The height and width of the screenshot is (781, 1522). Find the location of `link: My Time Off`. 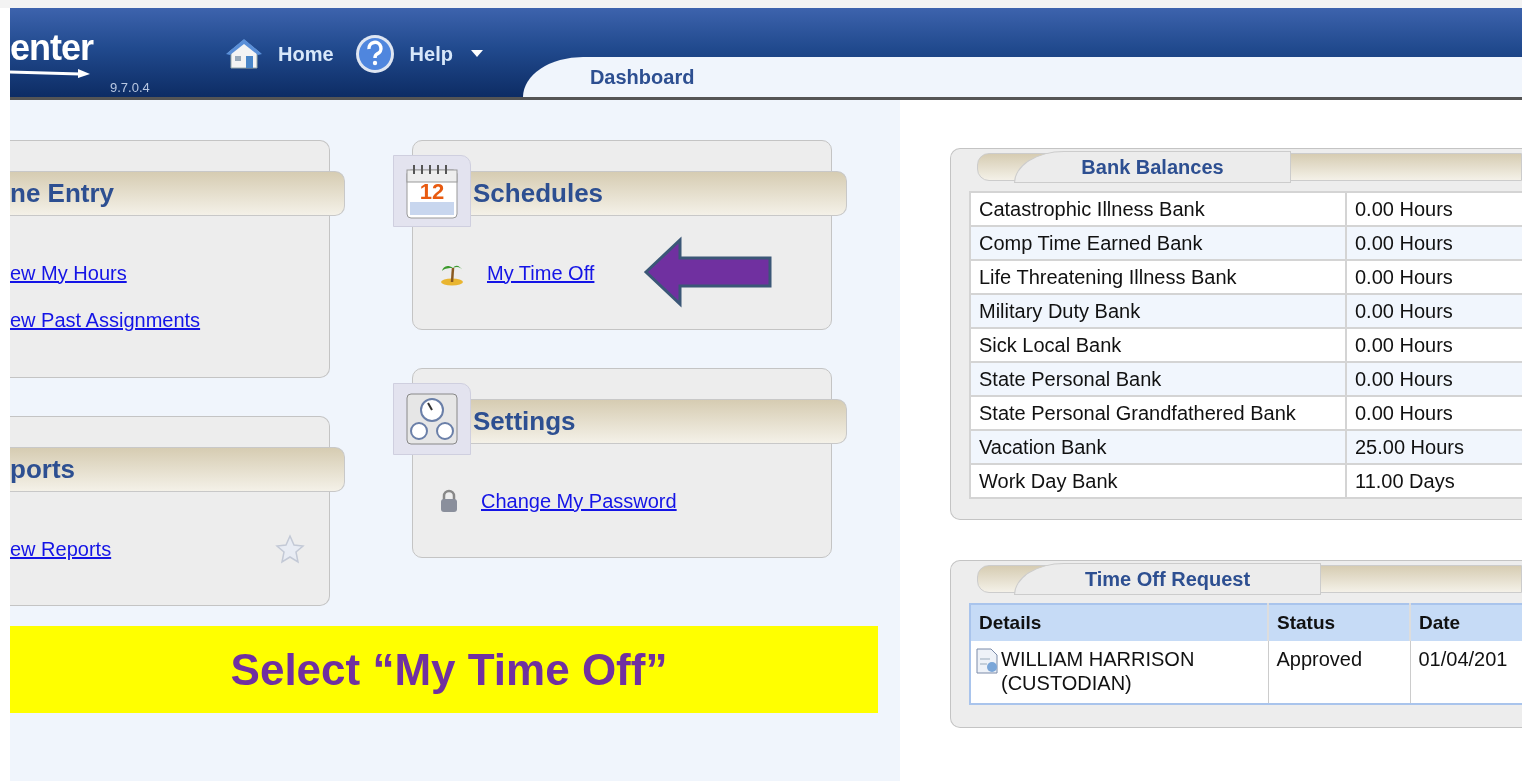

link: My Time Off is located at coordinates (541, 273).